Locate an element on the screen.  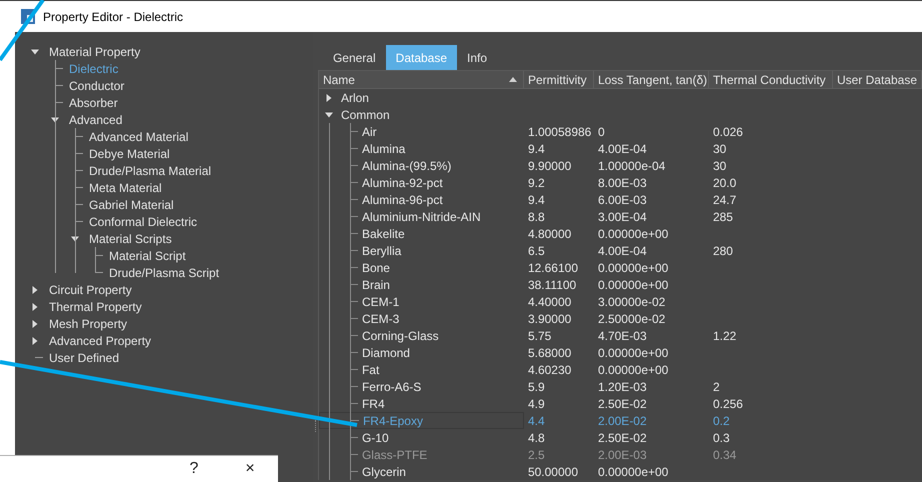
leader-line is located at coordinates (22, 31).